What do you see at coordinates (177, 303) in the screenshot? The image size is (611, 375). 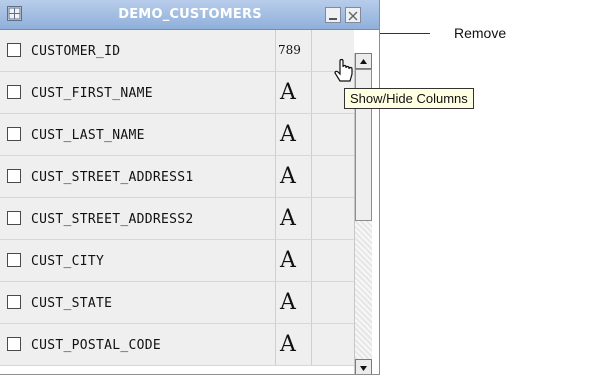 I see `column-row: CUST_STATE A` at bounding box center [177, 303].